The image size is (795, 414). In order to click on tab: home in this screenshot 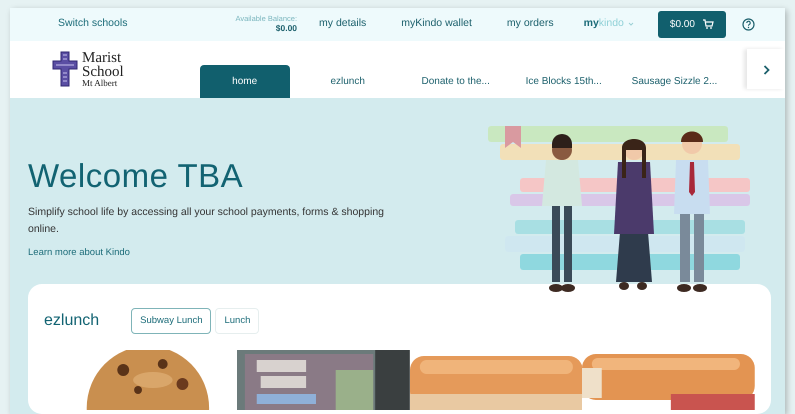, I will do `click(245, 81)`.